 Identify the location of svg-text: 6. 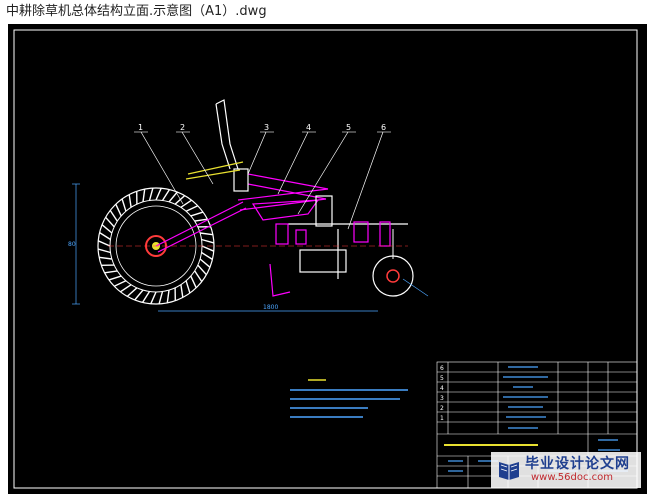
(442, 368).